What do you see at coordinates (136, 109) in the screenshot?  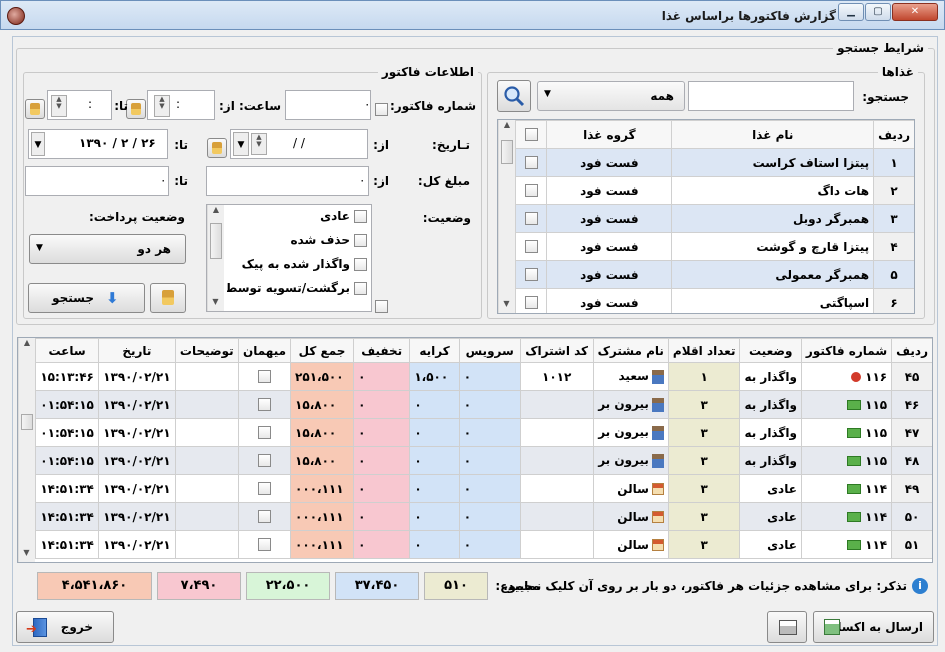 I see `clear-time-from-button` at bounding box center [136, 109].